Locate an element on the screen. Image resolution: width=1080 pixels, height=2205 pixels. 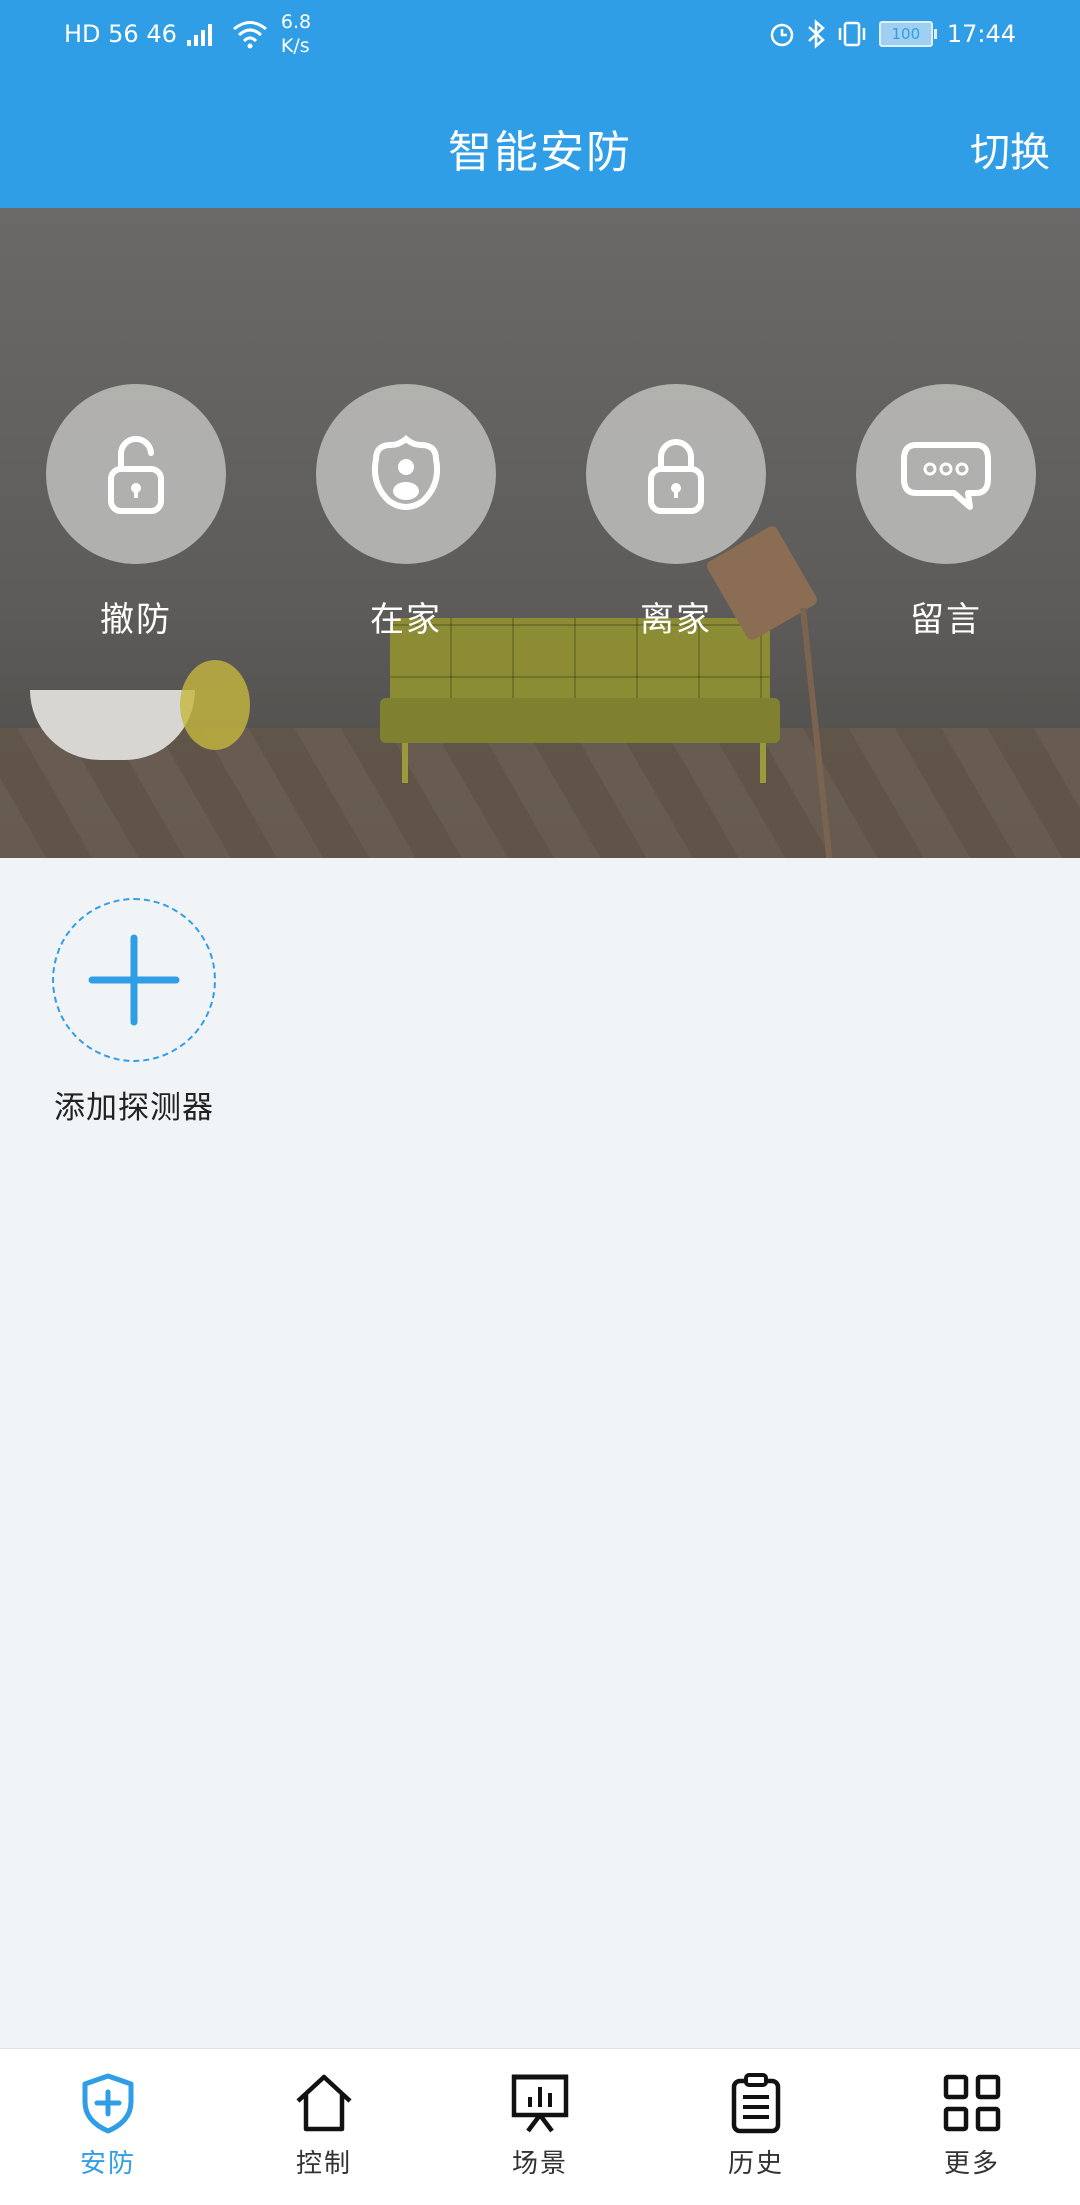
tab-more-label: 更多 is located at coordinates (971, 2164).